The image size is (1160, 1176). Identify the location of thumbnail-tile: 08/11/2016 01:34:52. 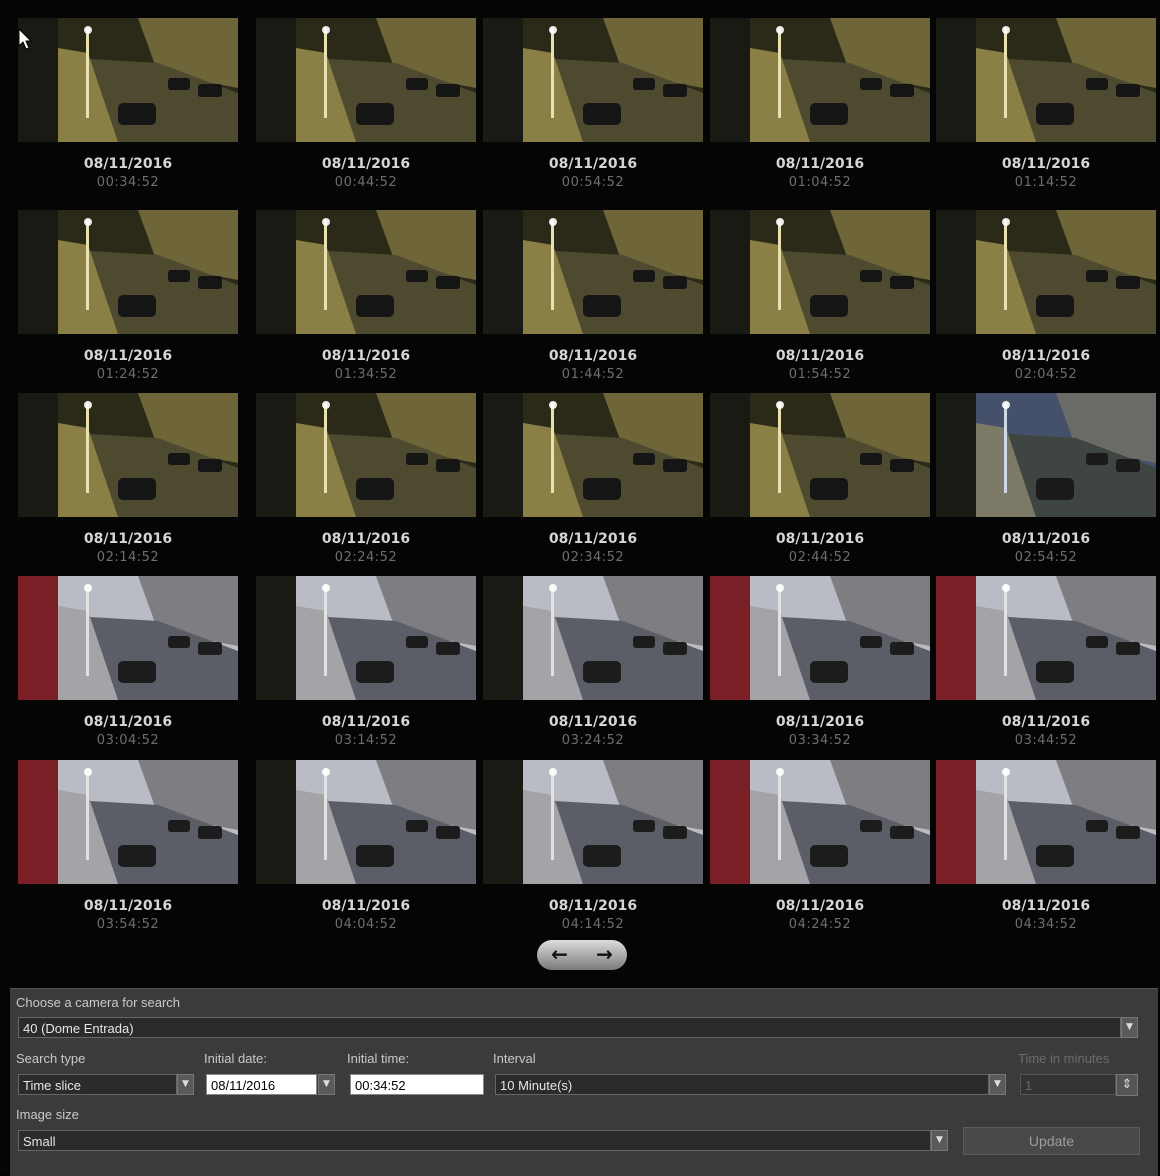
(366, 297).